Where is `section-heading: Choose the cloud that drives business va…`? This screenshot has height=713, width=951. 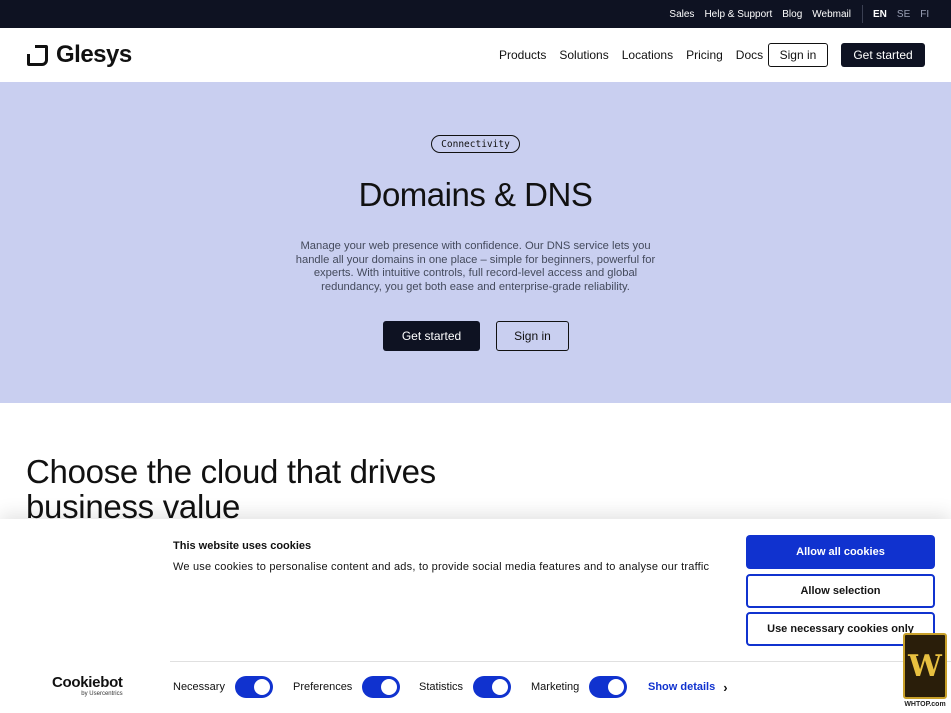
section-heading: Choose the cloud that drives business va… is located at coordinates (231, 489).